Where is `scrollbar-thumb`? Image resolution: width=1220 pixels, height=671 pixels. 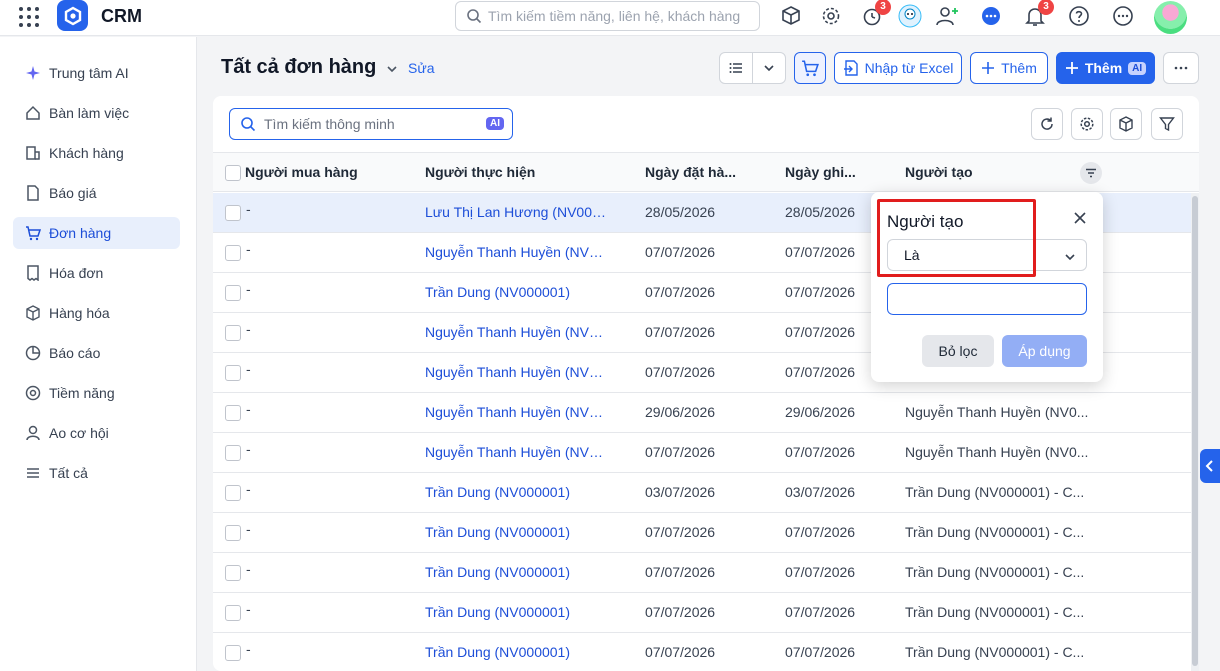
scrollbar-thumb is located at coordinates (1195, 431).